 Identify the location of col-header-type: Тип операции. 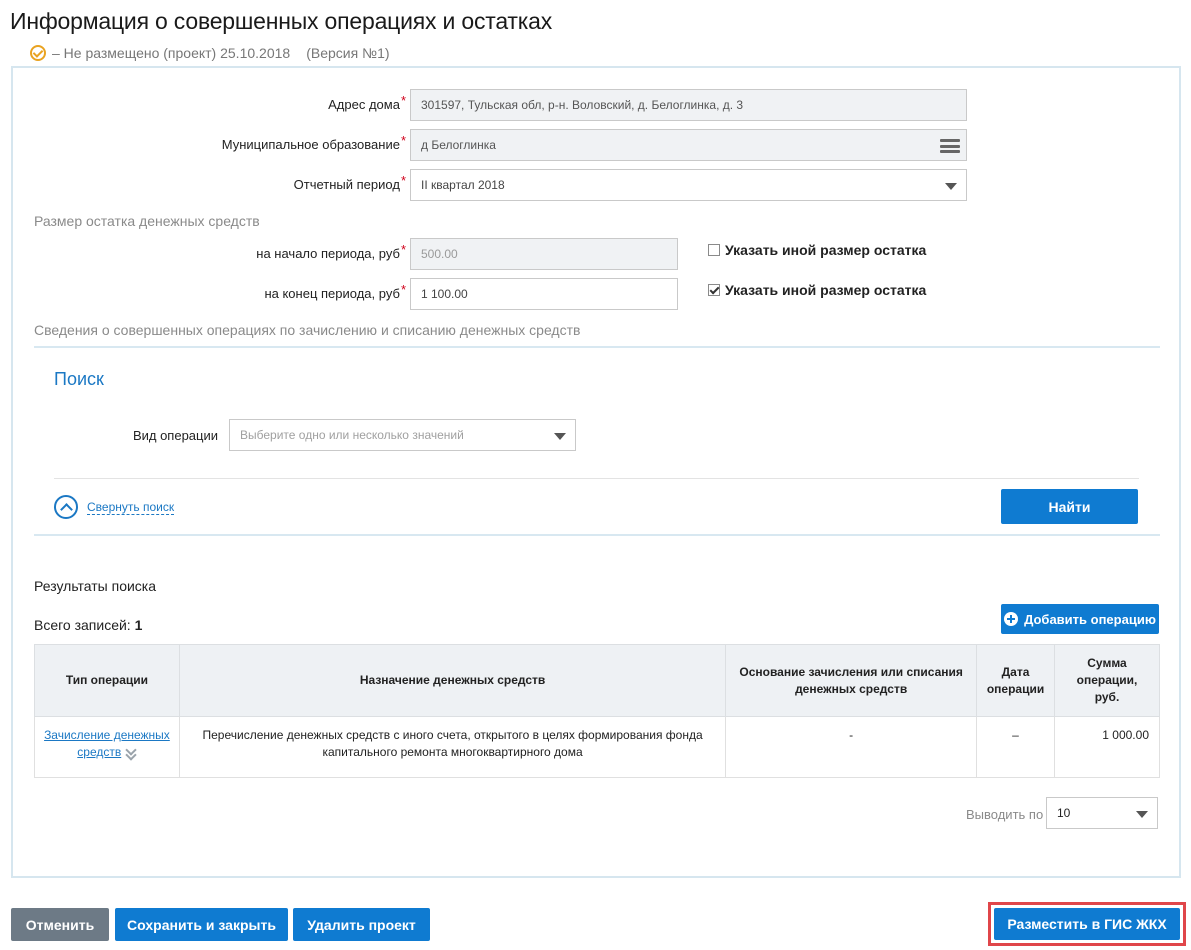
(107, 680).